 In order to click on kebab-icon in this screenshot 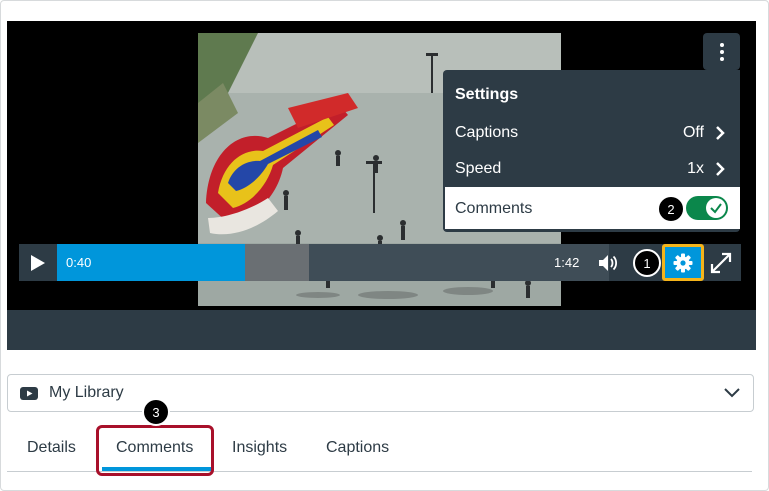, I will do `click(721, 51)`.